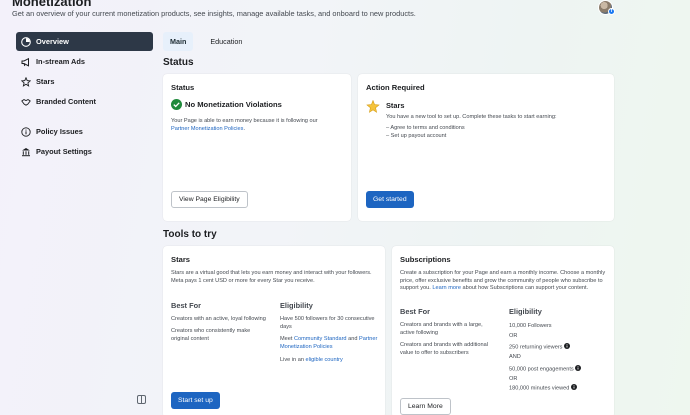 Image resolution: width=690 pixels, height=415 pixels. I want to click on tab-main: Main, so click(178, 41).